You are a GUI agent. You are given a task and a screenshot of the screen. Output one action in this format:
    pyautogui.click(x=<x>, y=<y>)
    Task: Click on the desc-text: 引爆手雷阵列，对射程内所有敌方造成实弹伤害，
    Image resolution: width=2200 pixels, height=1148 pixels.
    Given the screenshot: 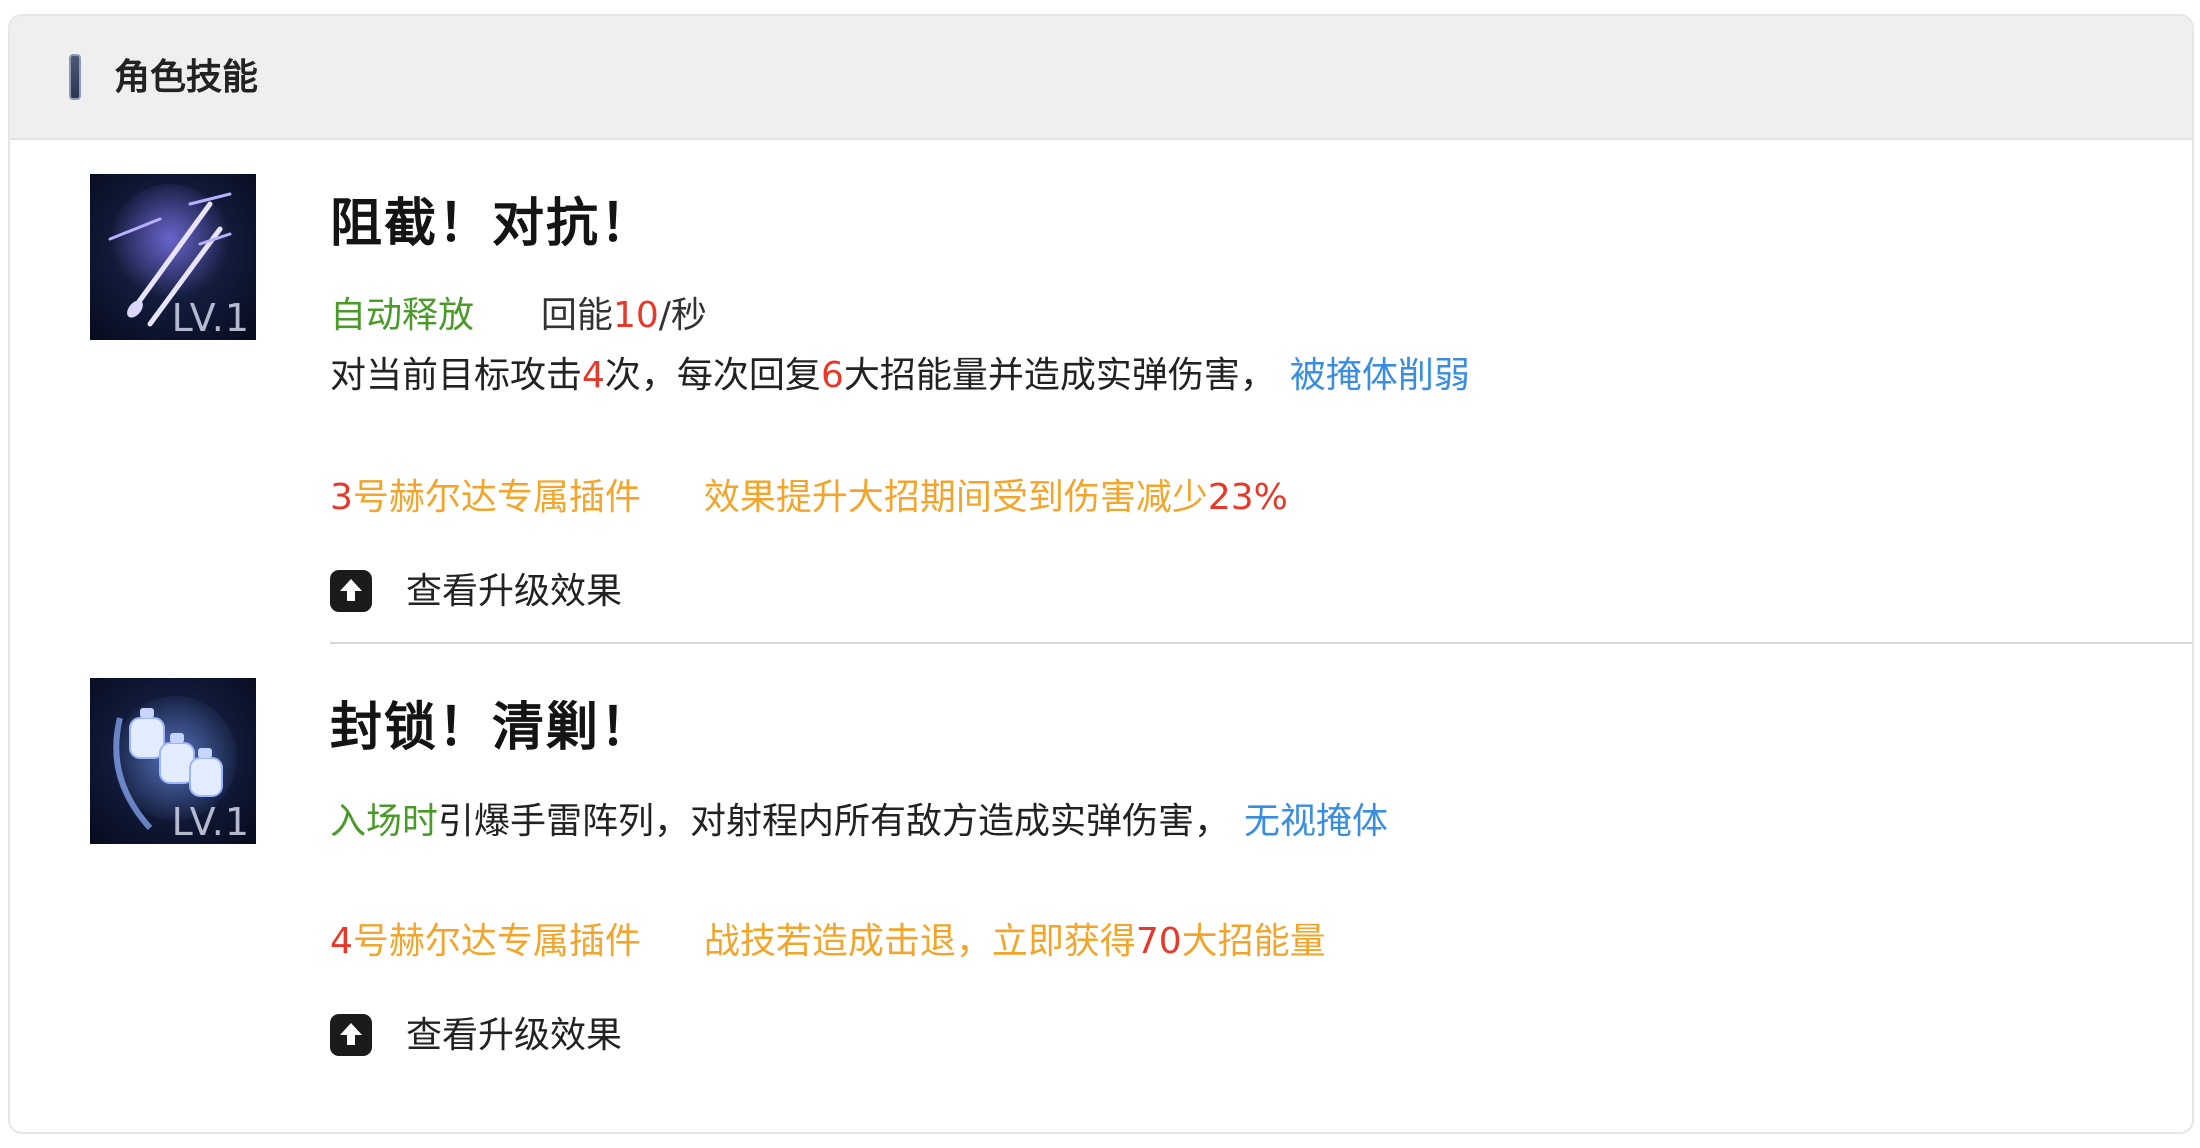 What is the action you would take?
    pyautogui.click(x=834, y=821)
    